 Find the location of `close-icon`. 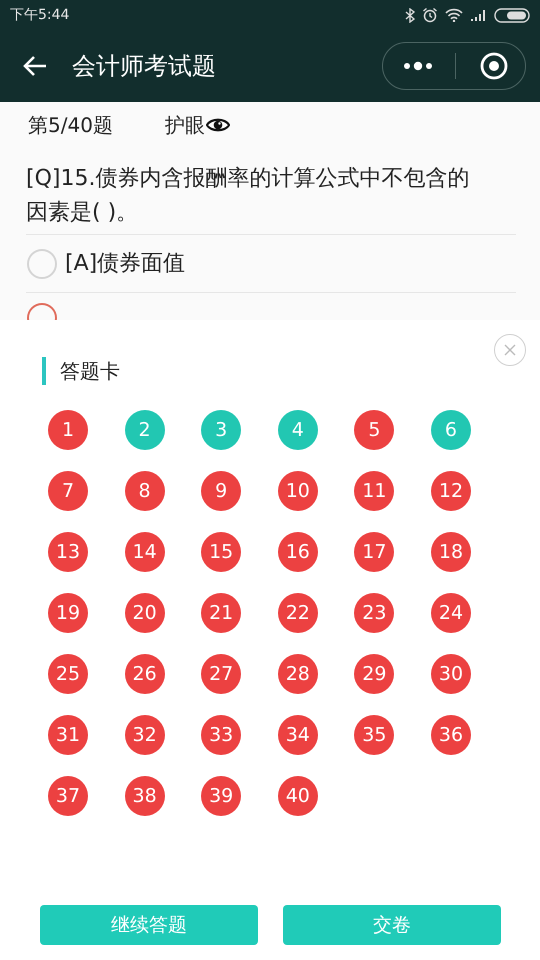

close-icon is located at coordinates (510, 350).